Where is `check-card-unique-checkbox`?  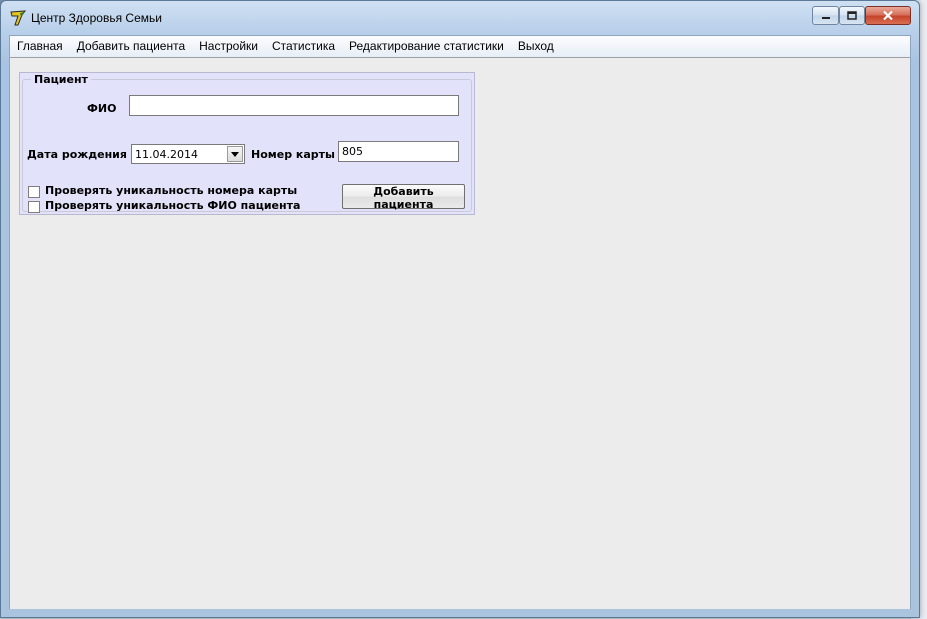 check-card-unique-checkbox is located at coordinates (34, 192).